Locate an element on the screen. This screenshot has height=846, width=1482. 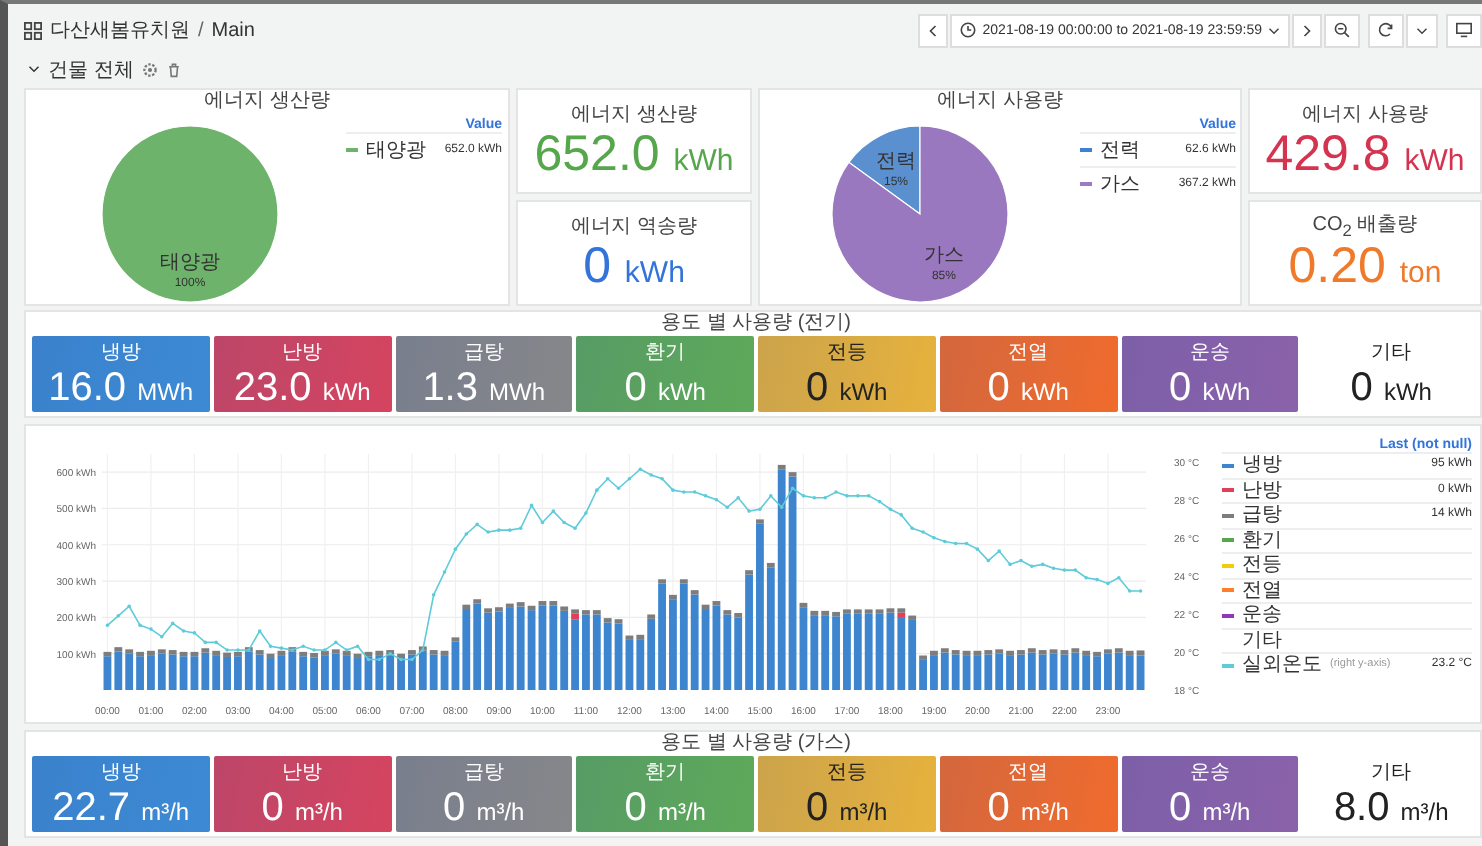
tile-value: 1.3 MWh is located at coordinates (484, 388).